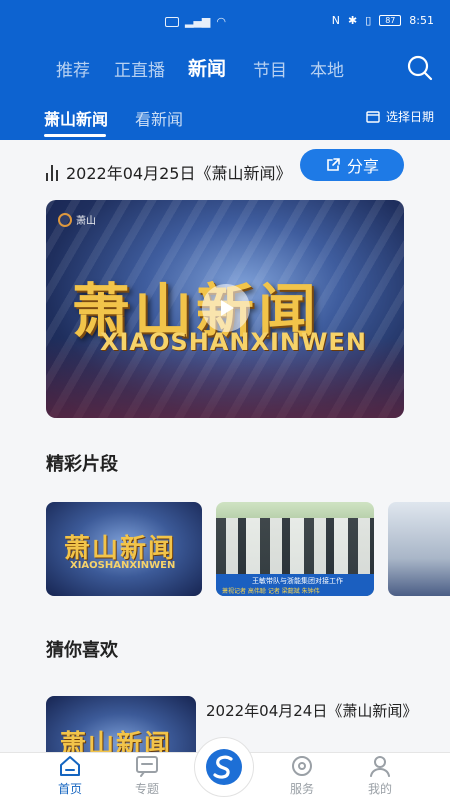 This screenshot has height=800, width=450. I want to click on nav-home-label: 首页, so click(69, 789).